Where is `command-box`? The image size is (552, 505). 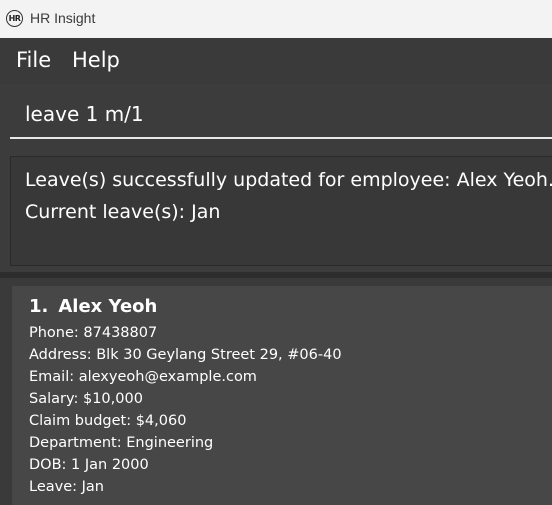 command-box is located at coordinates (276, 116).